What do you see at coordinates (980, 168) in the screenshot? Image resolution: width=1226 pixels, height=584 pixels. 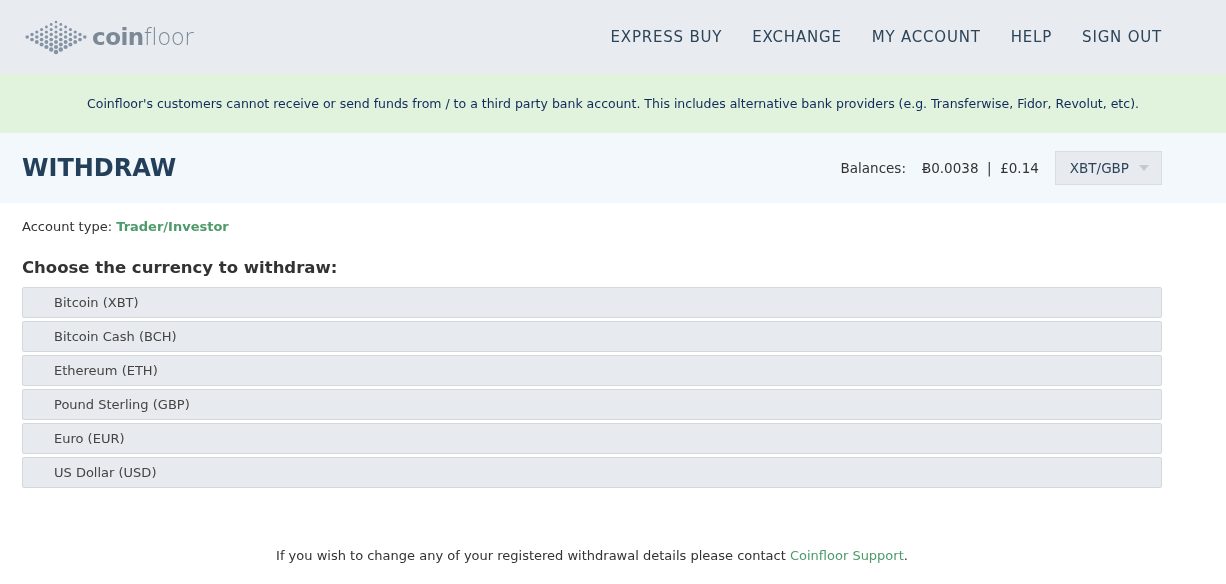 I see `balances-values: Ƀ0.0038 | £0.14` at bounding box center [980, 168].